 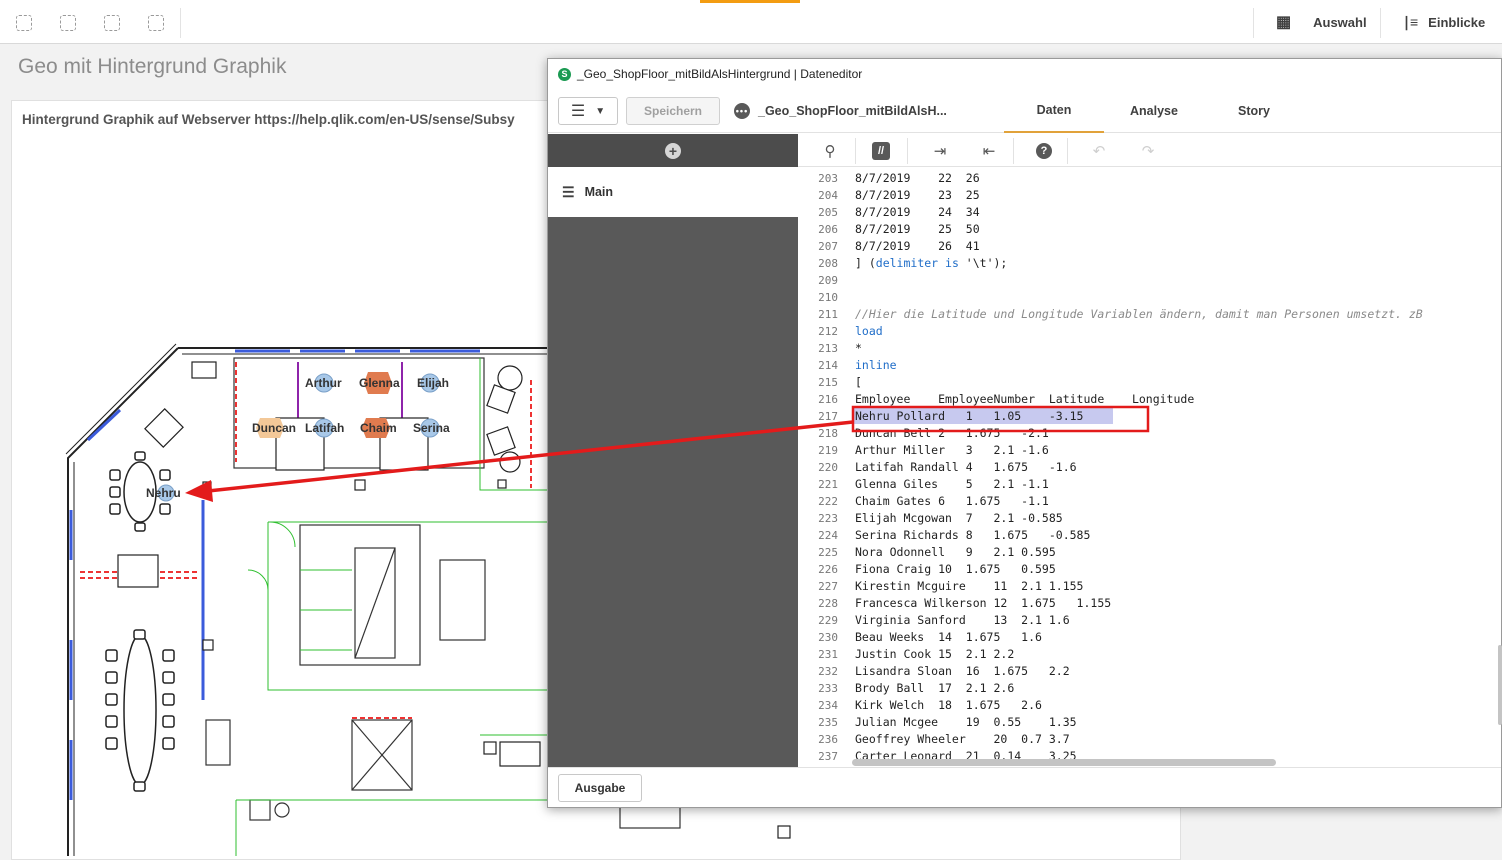 I want to click on map-label: Serina, so click(x=431, y=428).